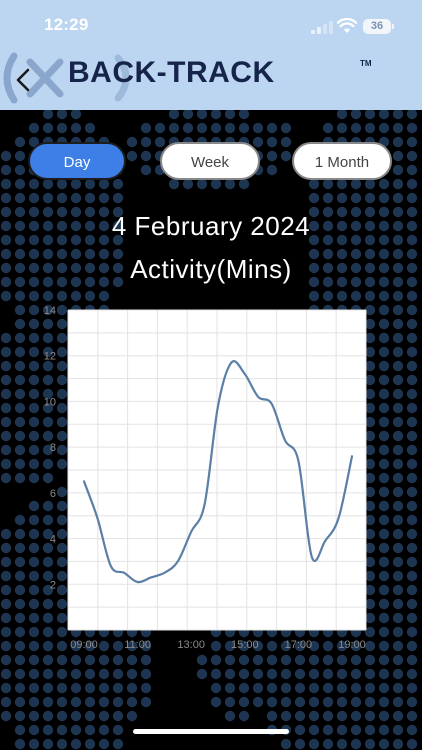 The width and height of the screenshot is (422, 750). What do you see at coordinates (53, 540) in the screenshot?
I see `y-tick-label: 4` at bounding box center [53, 540].